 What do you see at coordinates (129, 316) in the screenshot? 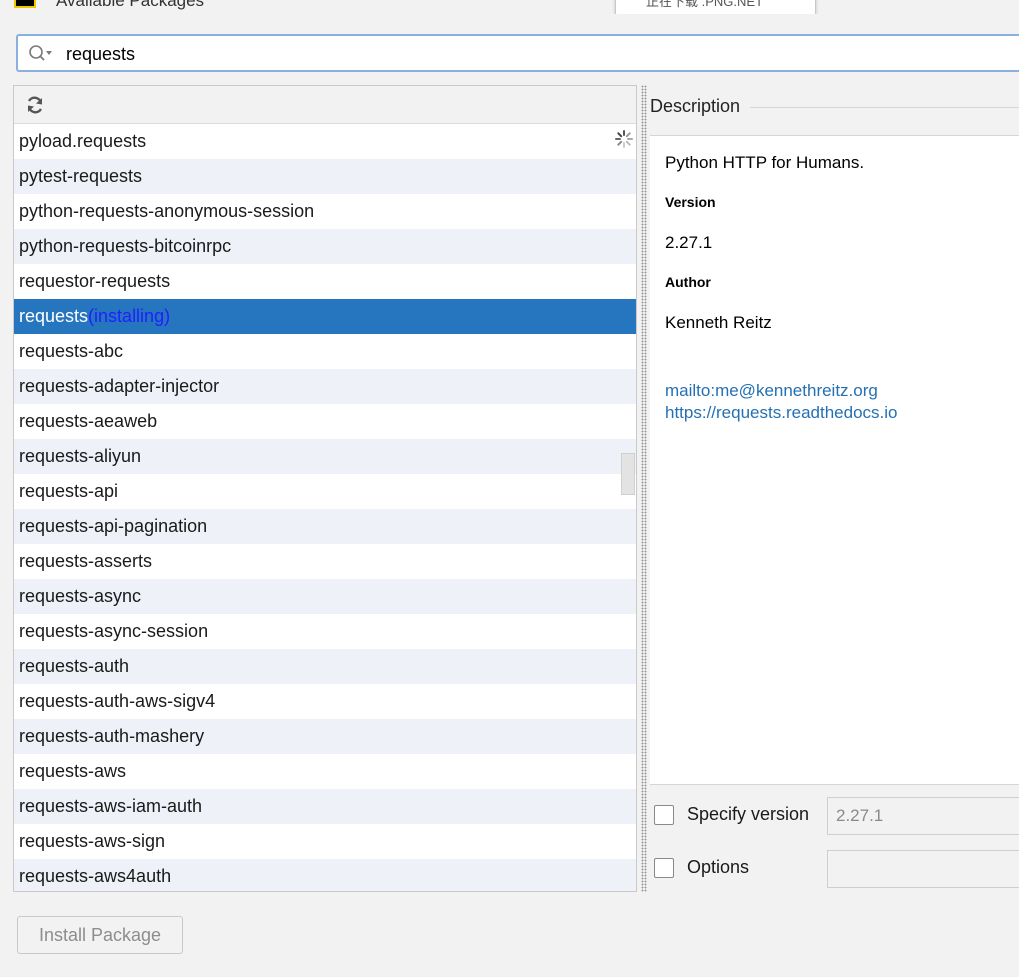
I see `package-status: (installing)` at bounding box center [129, 316].